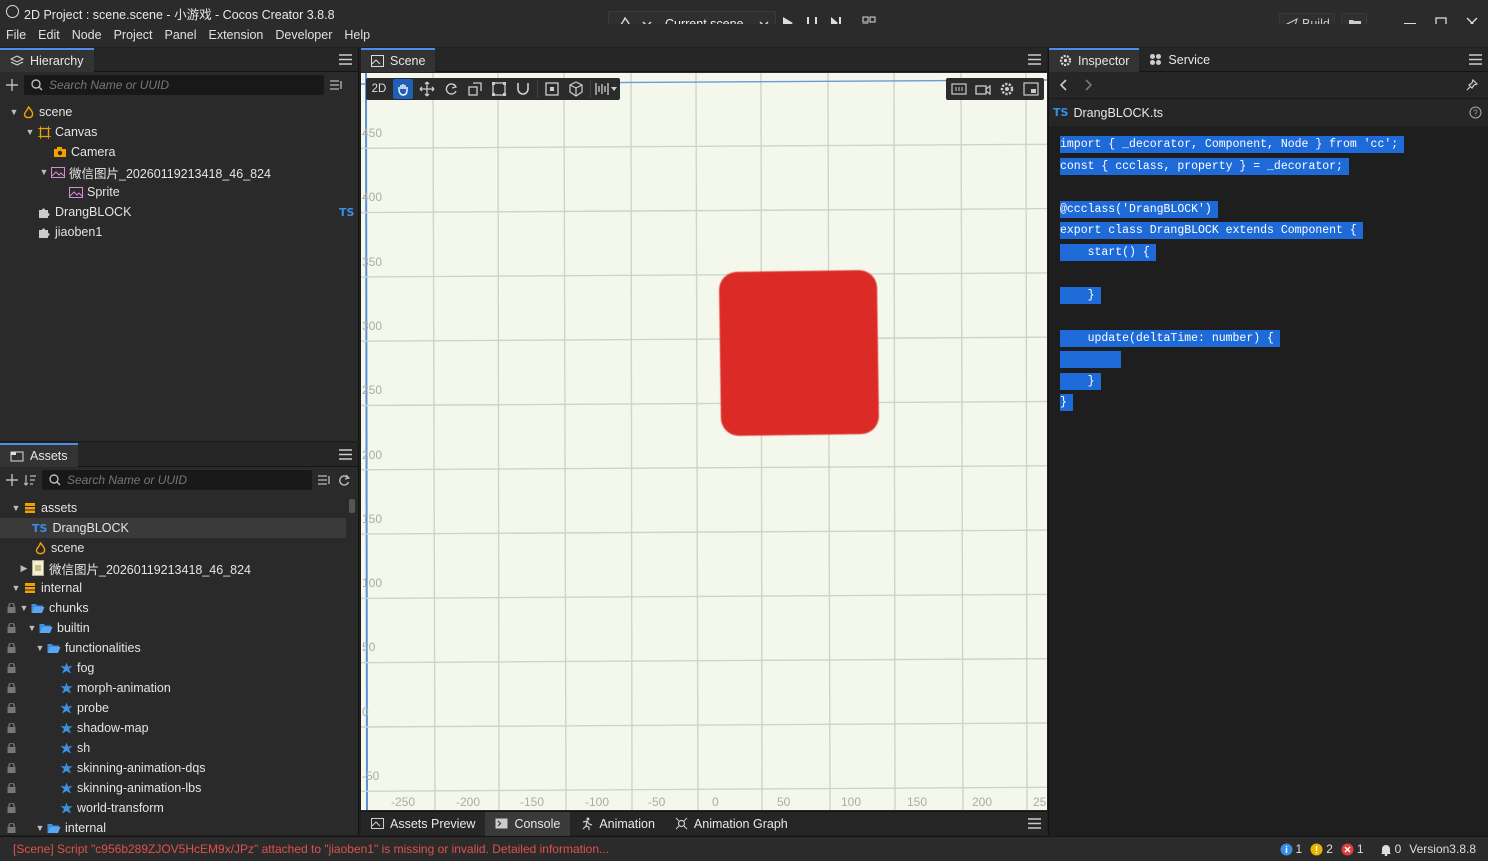 This screenshot has width=1488, height=861. What do you see at coordinates (398, 59) in the screenshot?
I see `tab-scene: Scene` at bounding box center [398, 59].